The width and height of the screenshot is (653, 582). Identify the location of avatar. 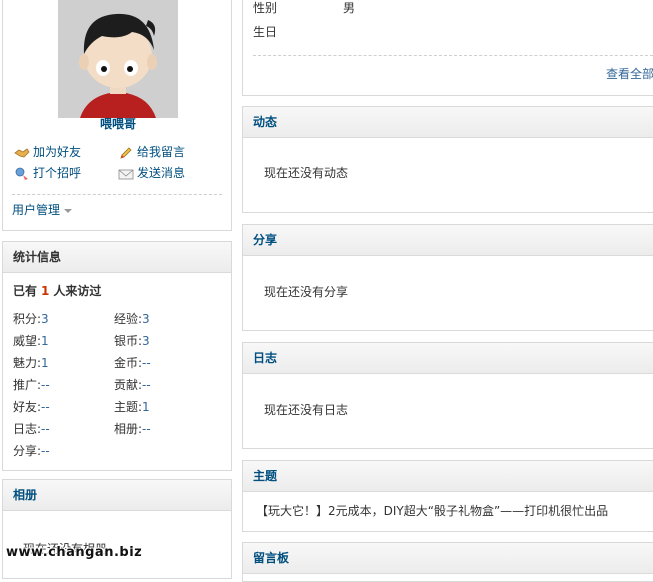
(118, 59).